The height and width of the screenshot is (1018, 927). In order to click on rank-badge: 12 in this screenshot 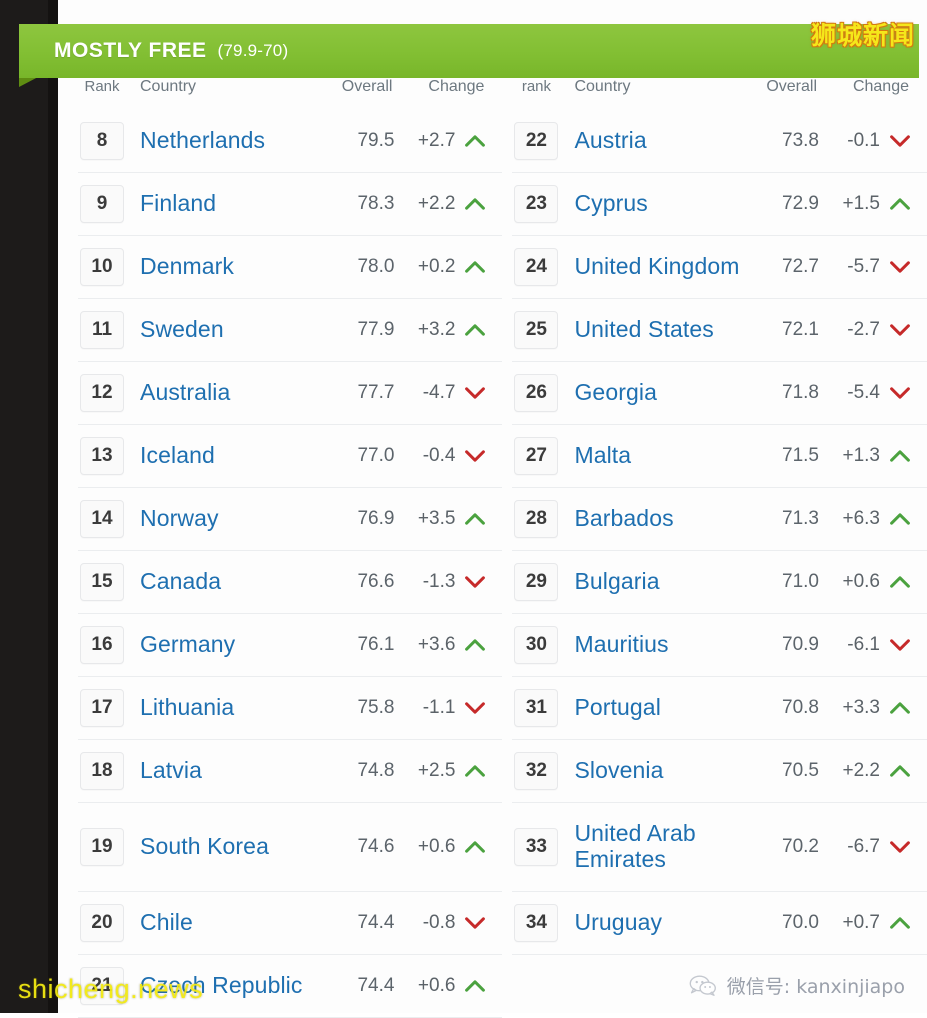, I will do `click(102, 393)`.